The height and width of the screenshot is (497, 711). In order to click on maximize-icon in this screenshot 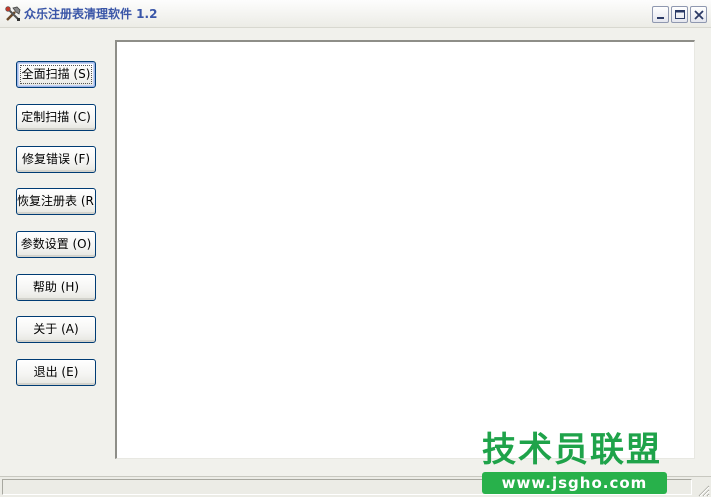, I will do `click(680, 14)`.